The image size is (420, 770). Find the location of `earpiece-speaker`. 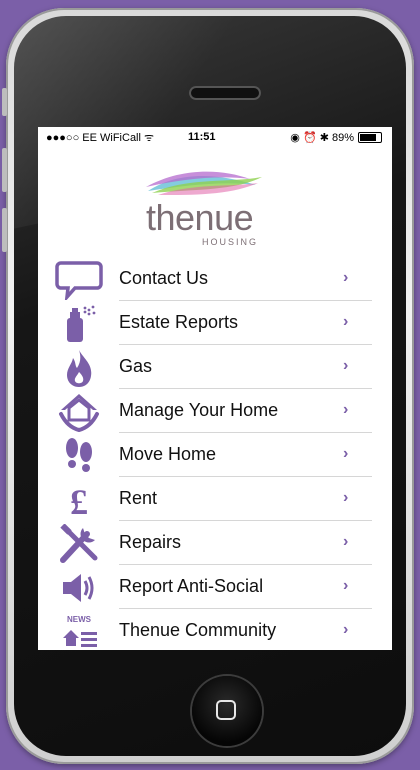

earpiece-speaker is located at coordinates (225, 93).